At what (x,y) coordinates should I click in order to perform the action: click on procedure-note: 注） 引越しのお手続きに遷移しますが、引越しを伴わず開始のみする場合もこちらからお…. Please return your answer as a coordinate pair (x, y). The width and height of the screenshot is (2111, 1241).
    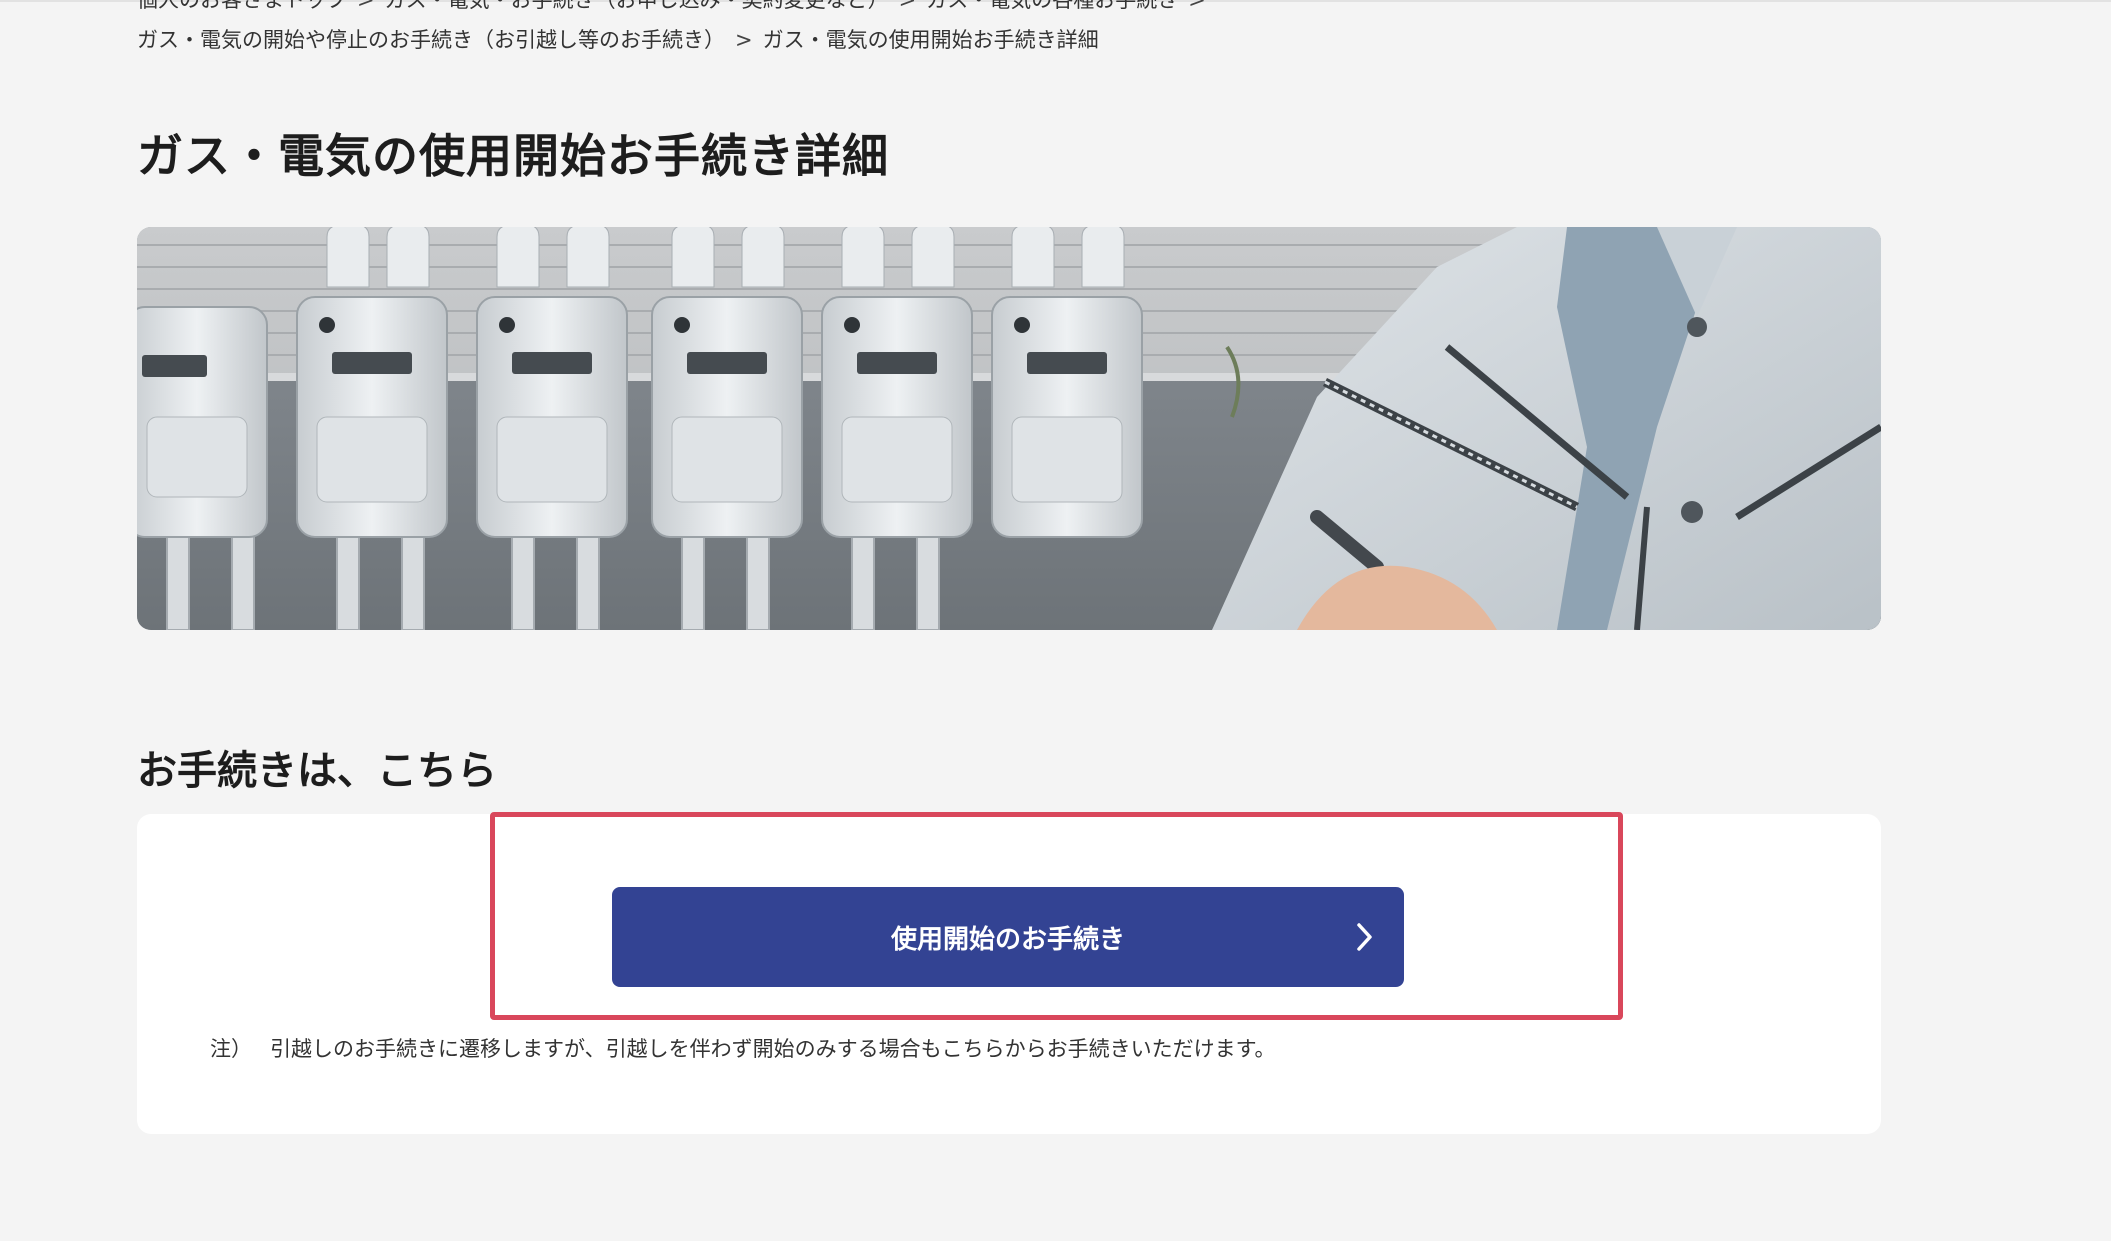
    Looking at the image, I should click on (742, 1048).